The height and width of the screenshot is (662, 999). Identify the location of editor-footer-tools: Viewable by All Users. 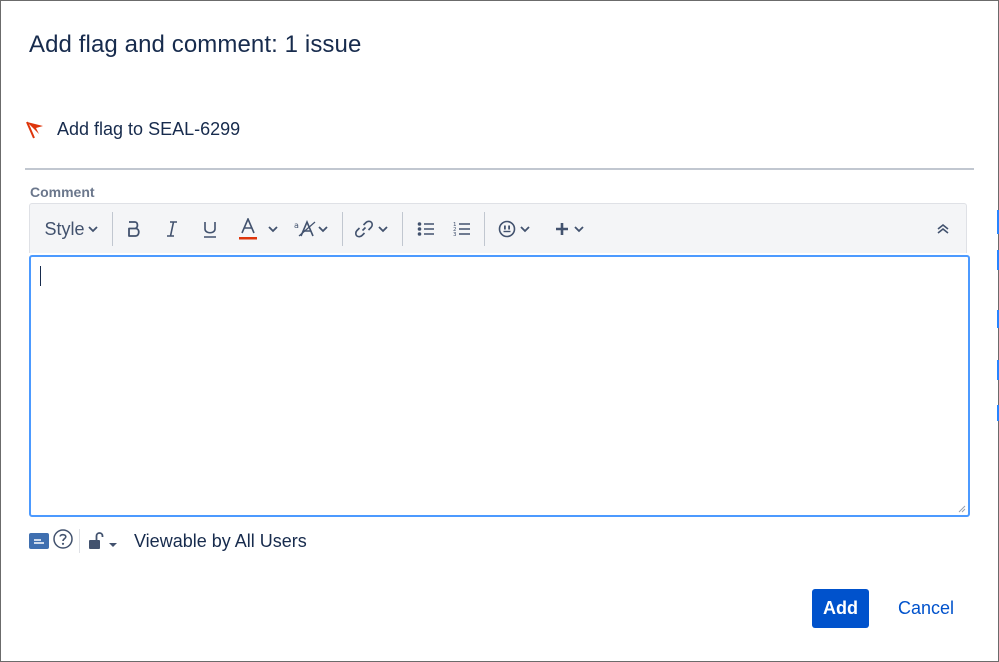
(168, 541).